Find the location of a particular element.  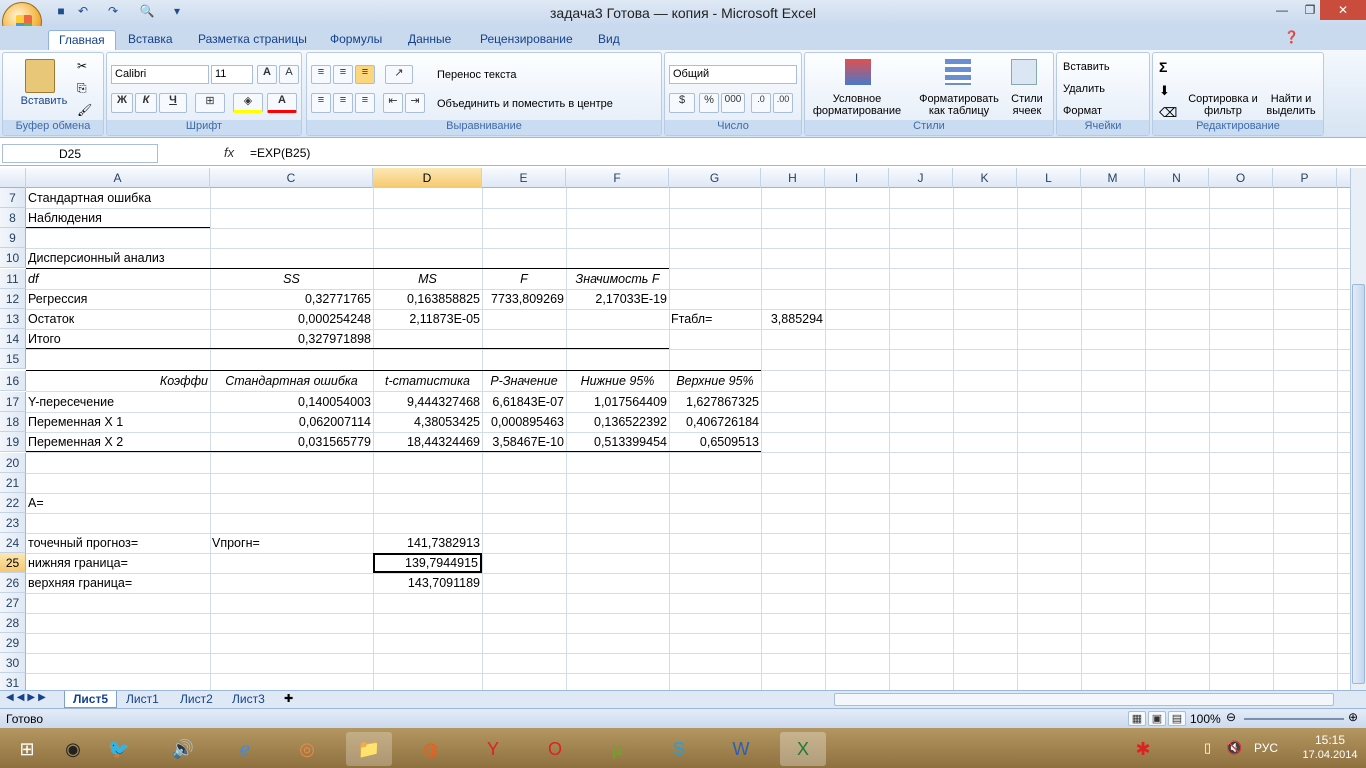

cell-C17: 0,140054003 is located at coordinates (291, 402).